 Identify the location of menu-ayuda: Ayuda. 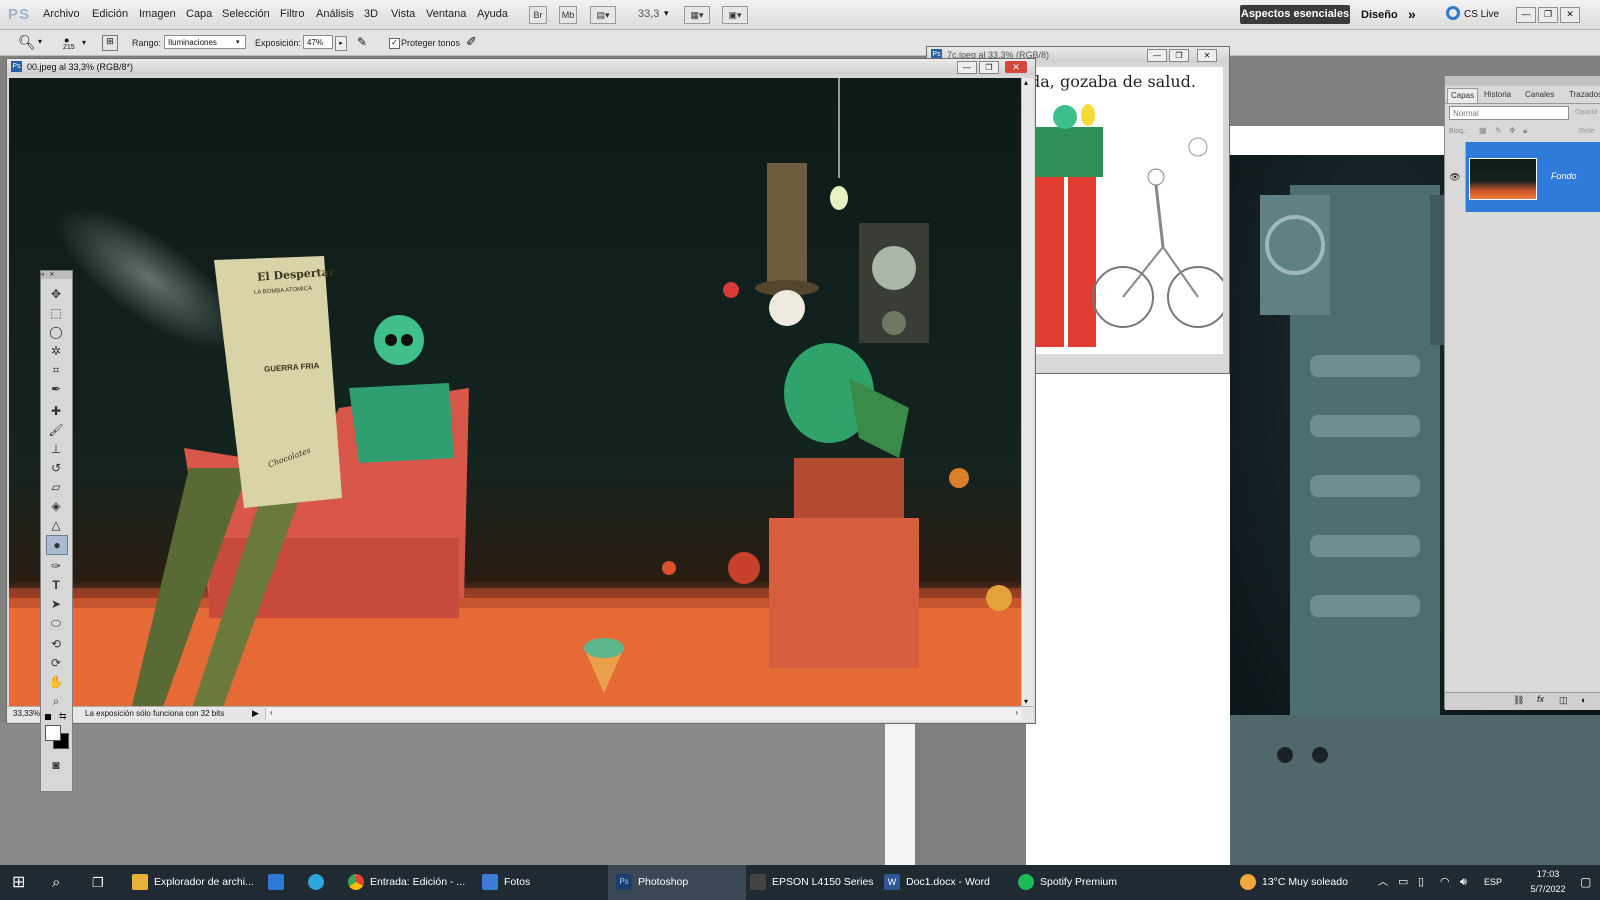
(492, 14).